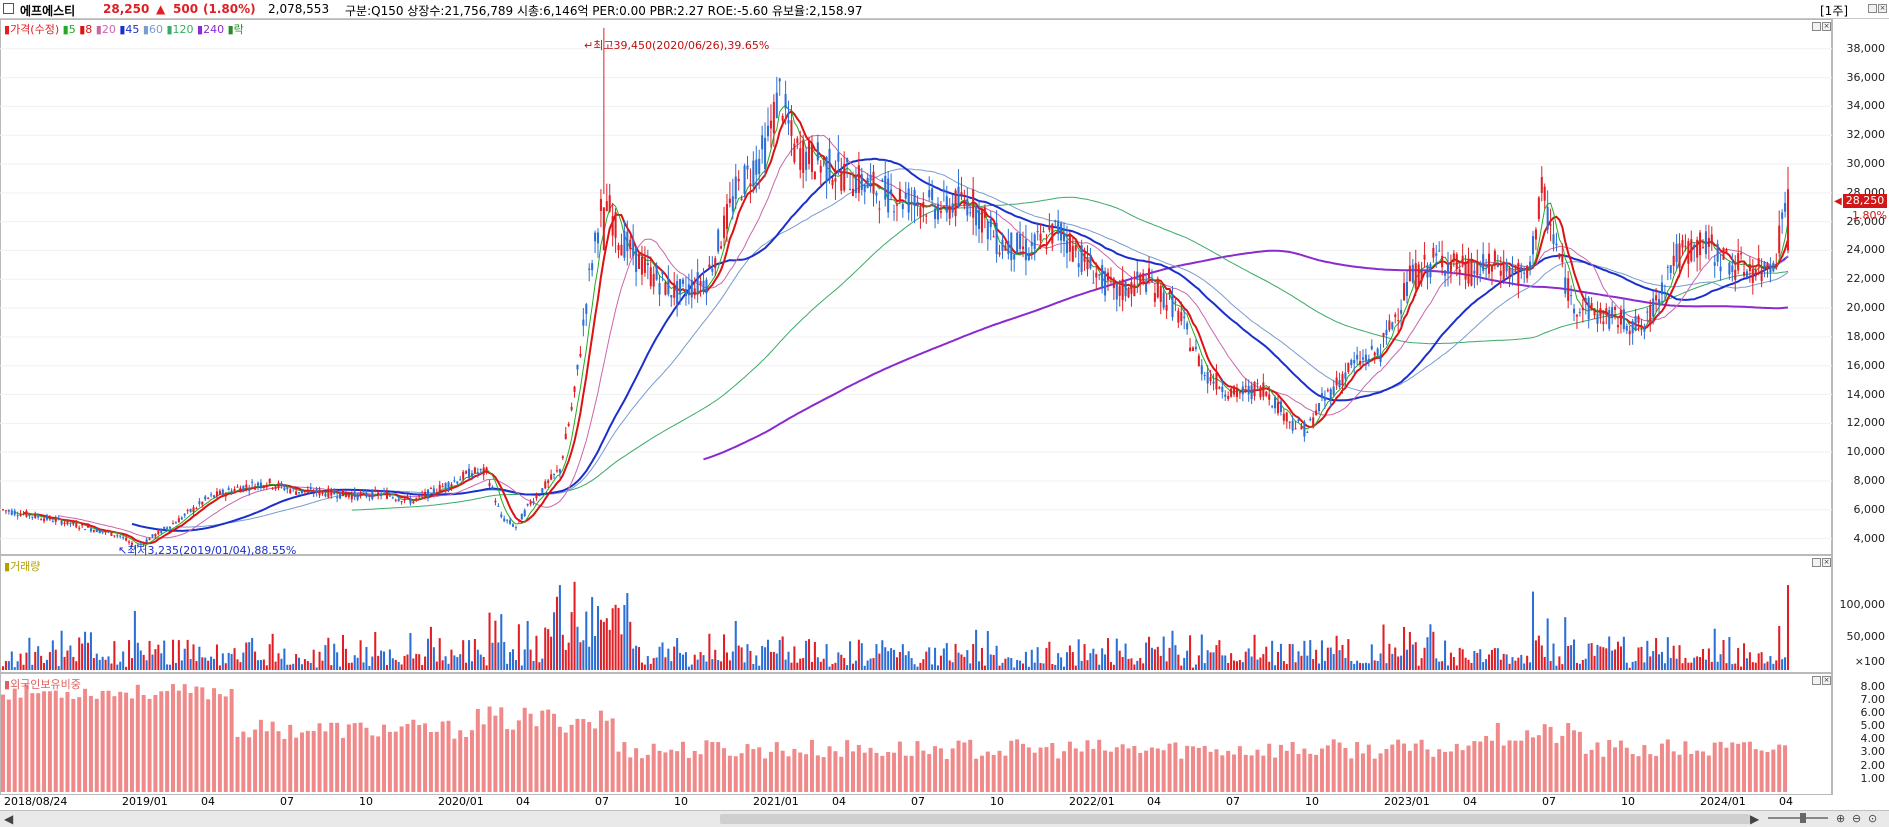 The height and width of the screenshot is (827, 1889). What do you see at coordinates (1840, 818) in the screenshot?
I see `zoom-in-icon: ⊕` at bounding box center [1840, 818].